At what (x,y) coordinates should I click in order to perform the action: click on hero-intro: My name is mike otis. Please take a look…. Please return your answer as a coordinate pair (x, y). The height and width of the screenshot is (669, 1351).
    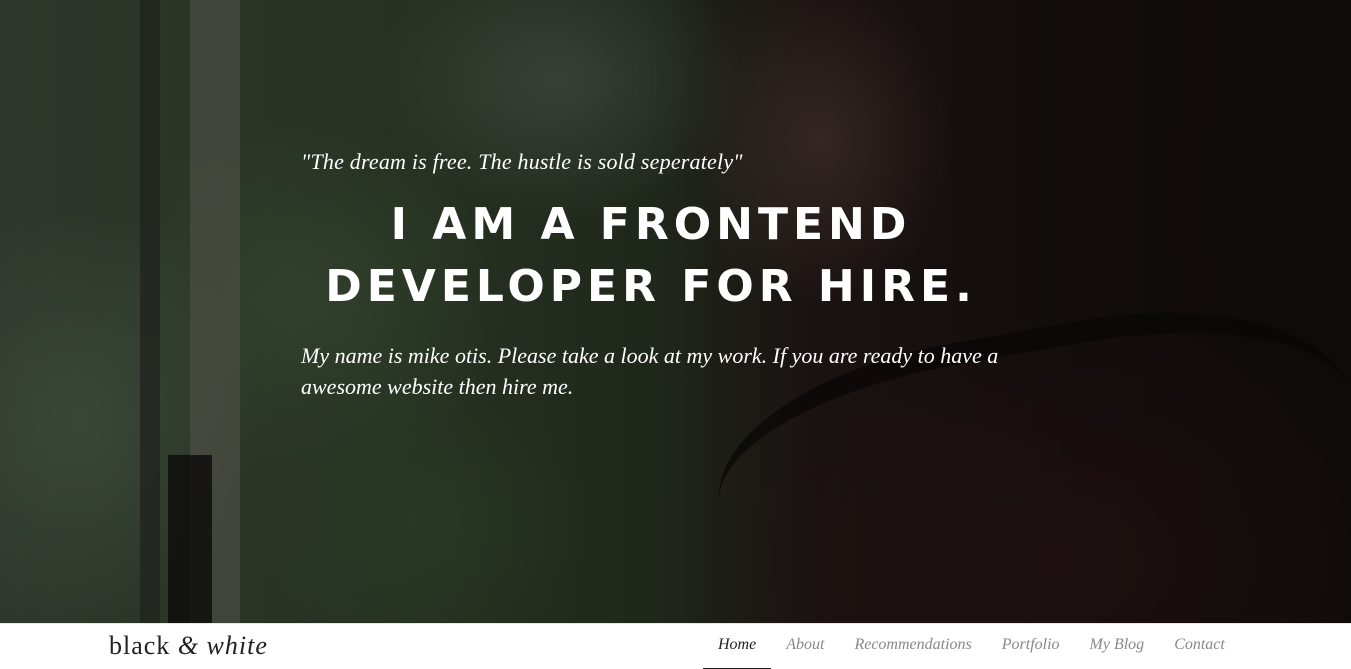
    Looking at the image, I should click on (650, 371).